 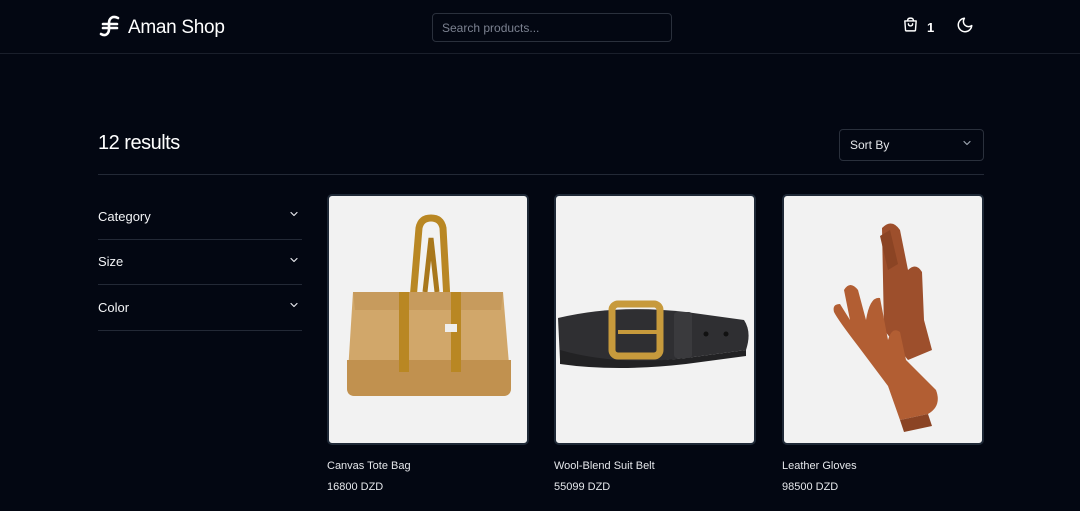 I want to click on product-card: Wool-Blend Suit Belt 55099 DZD, so click(x=655, y=343).